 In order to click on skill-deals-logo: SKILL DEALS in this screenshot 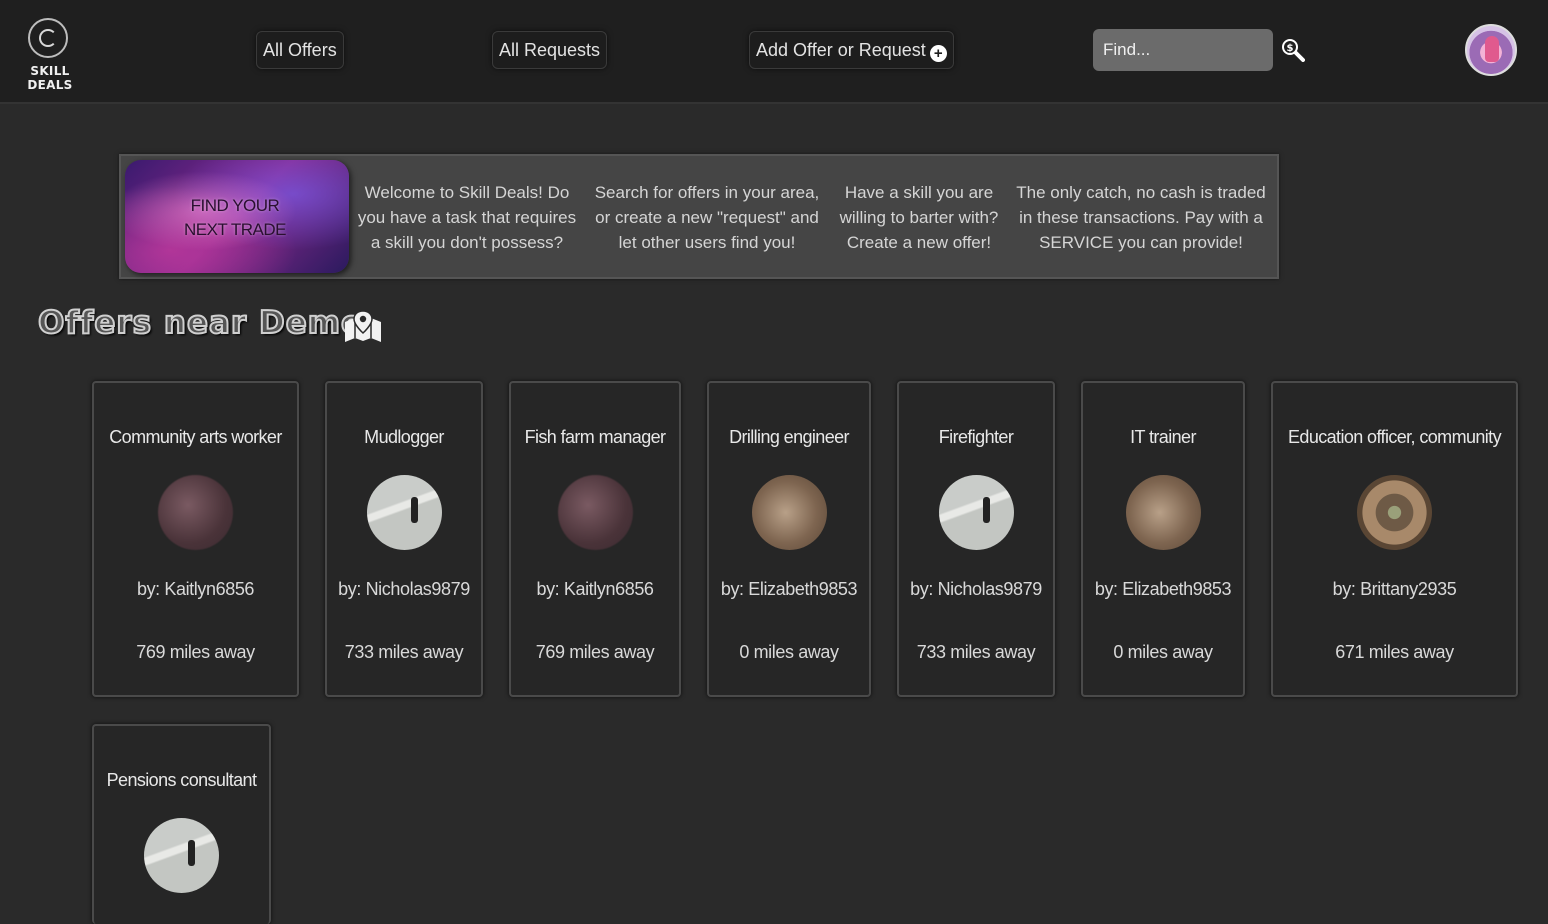, I will do `click(50, 55)`.